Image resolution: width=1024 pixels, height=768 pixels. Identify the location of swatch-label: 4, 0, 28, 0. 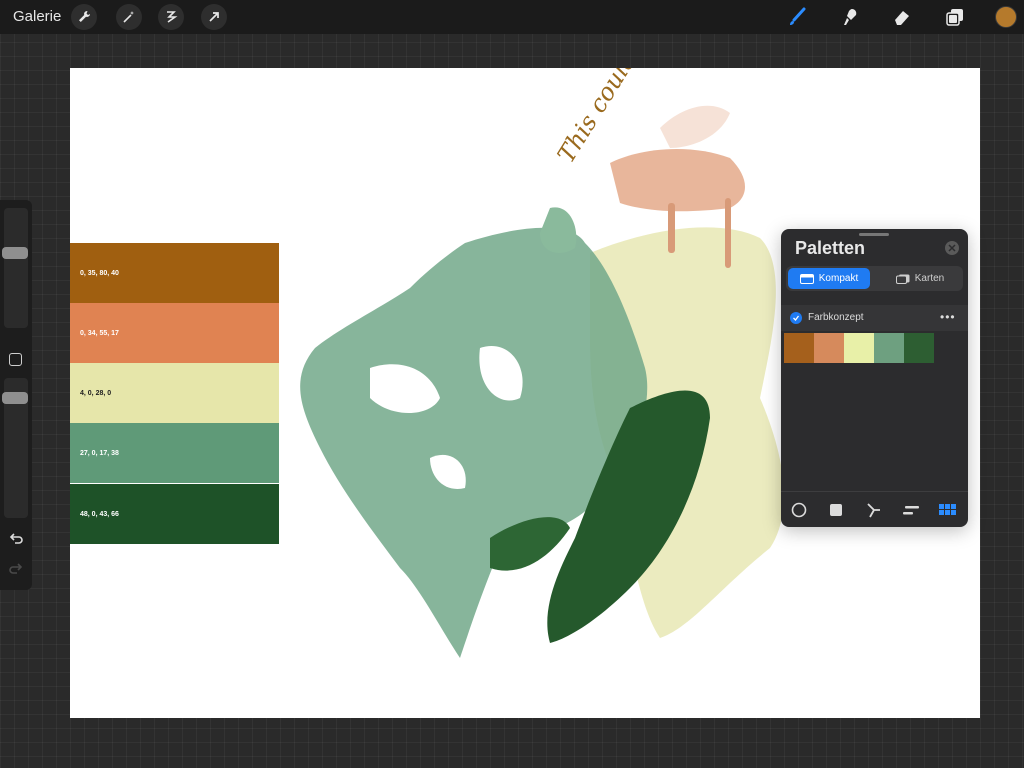
(96, 393).